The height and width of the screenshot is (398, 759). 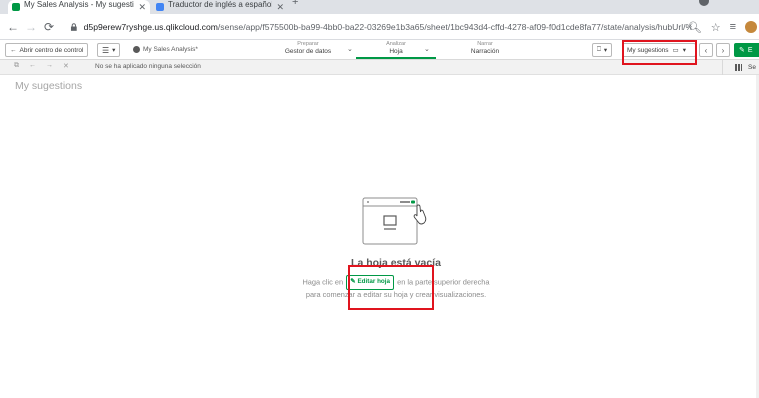 I want to click on step-caption: Narrar, so click(x=485, y=44).